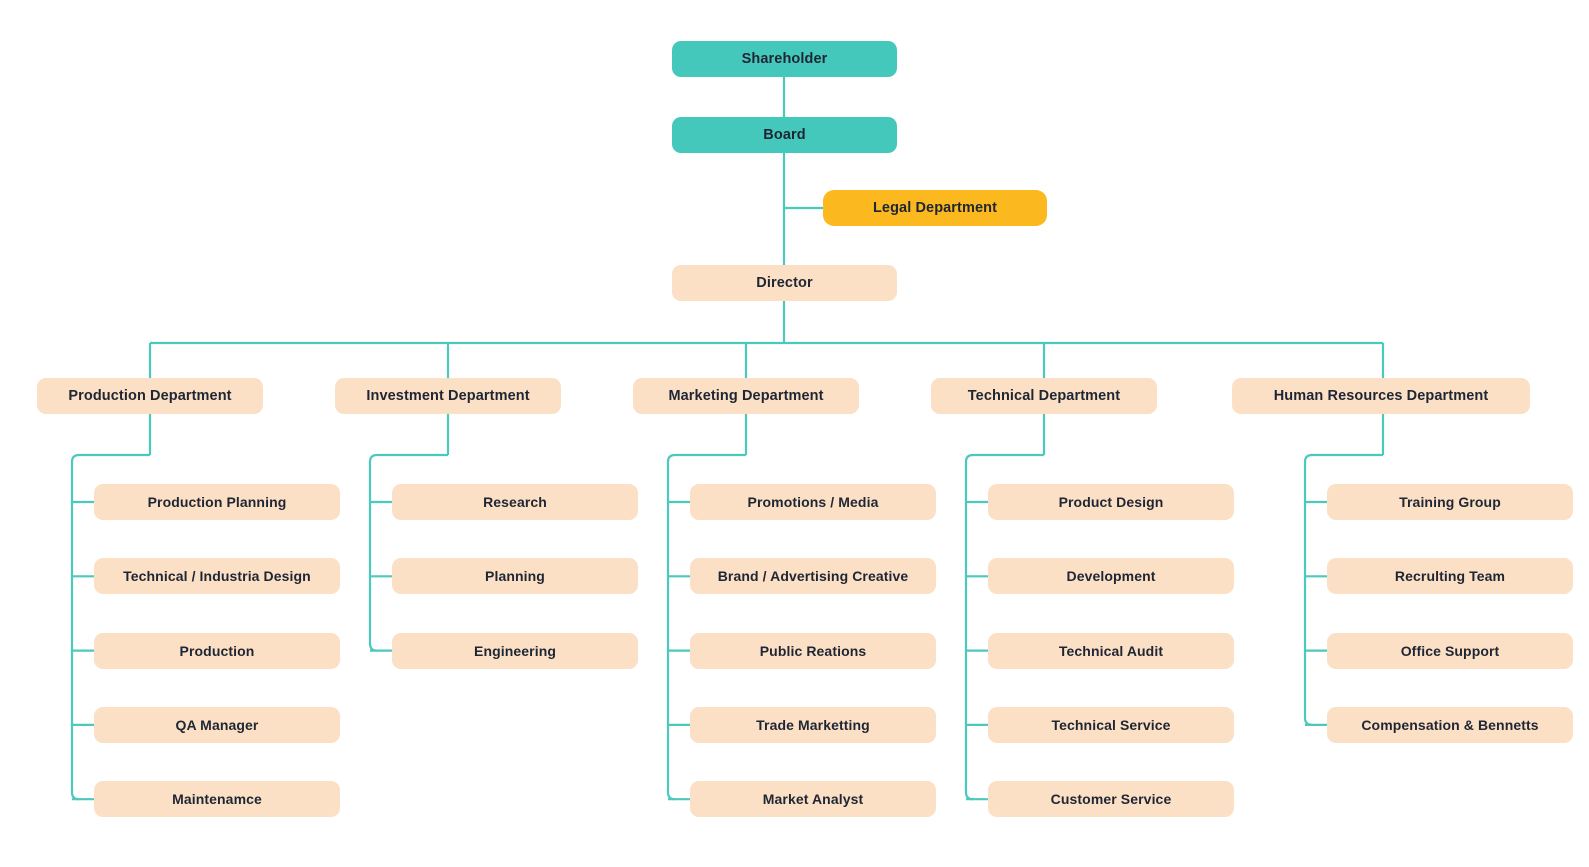  I want to click on node-department-label: Investment Department, so click(448, 395).